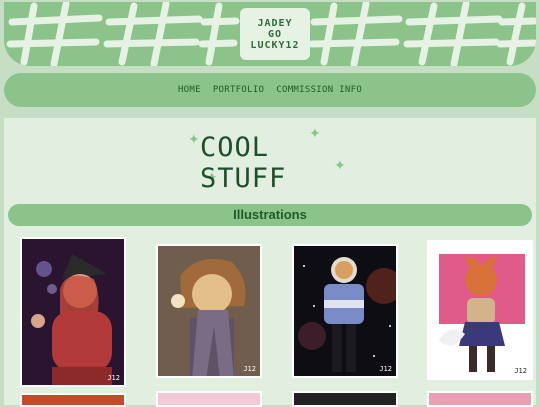  I want to click on witch-girl-artwork, so click(73, 312).